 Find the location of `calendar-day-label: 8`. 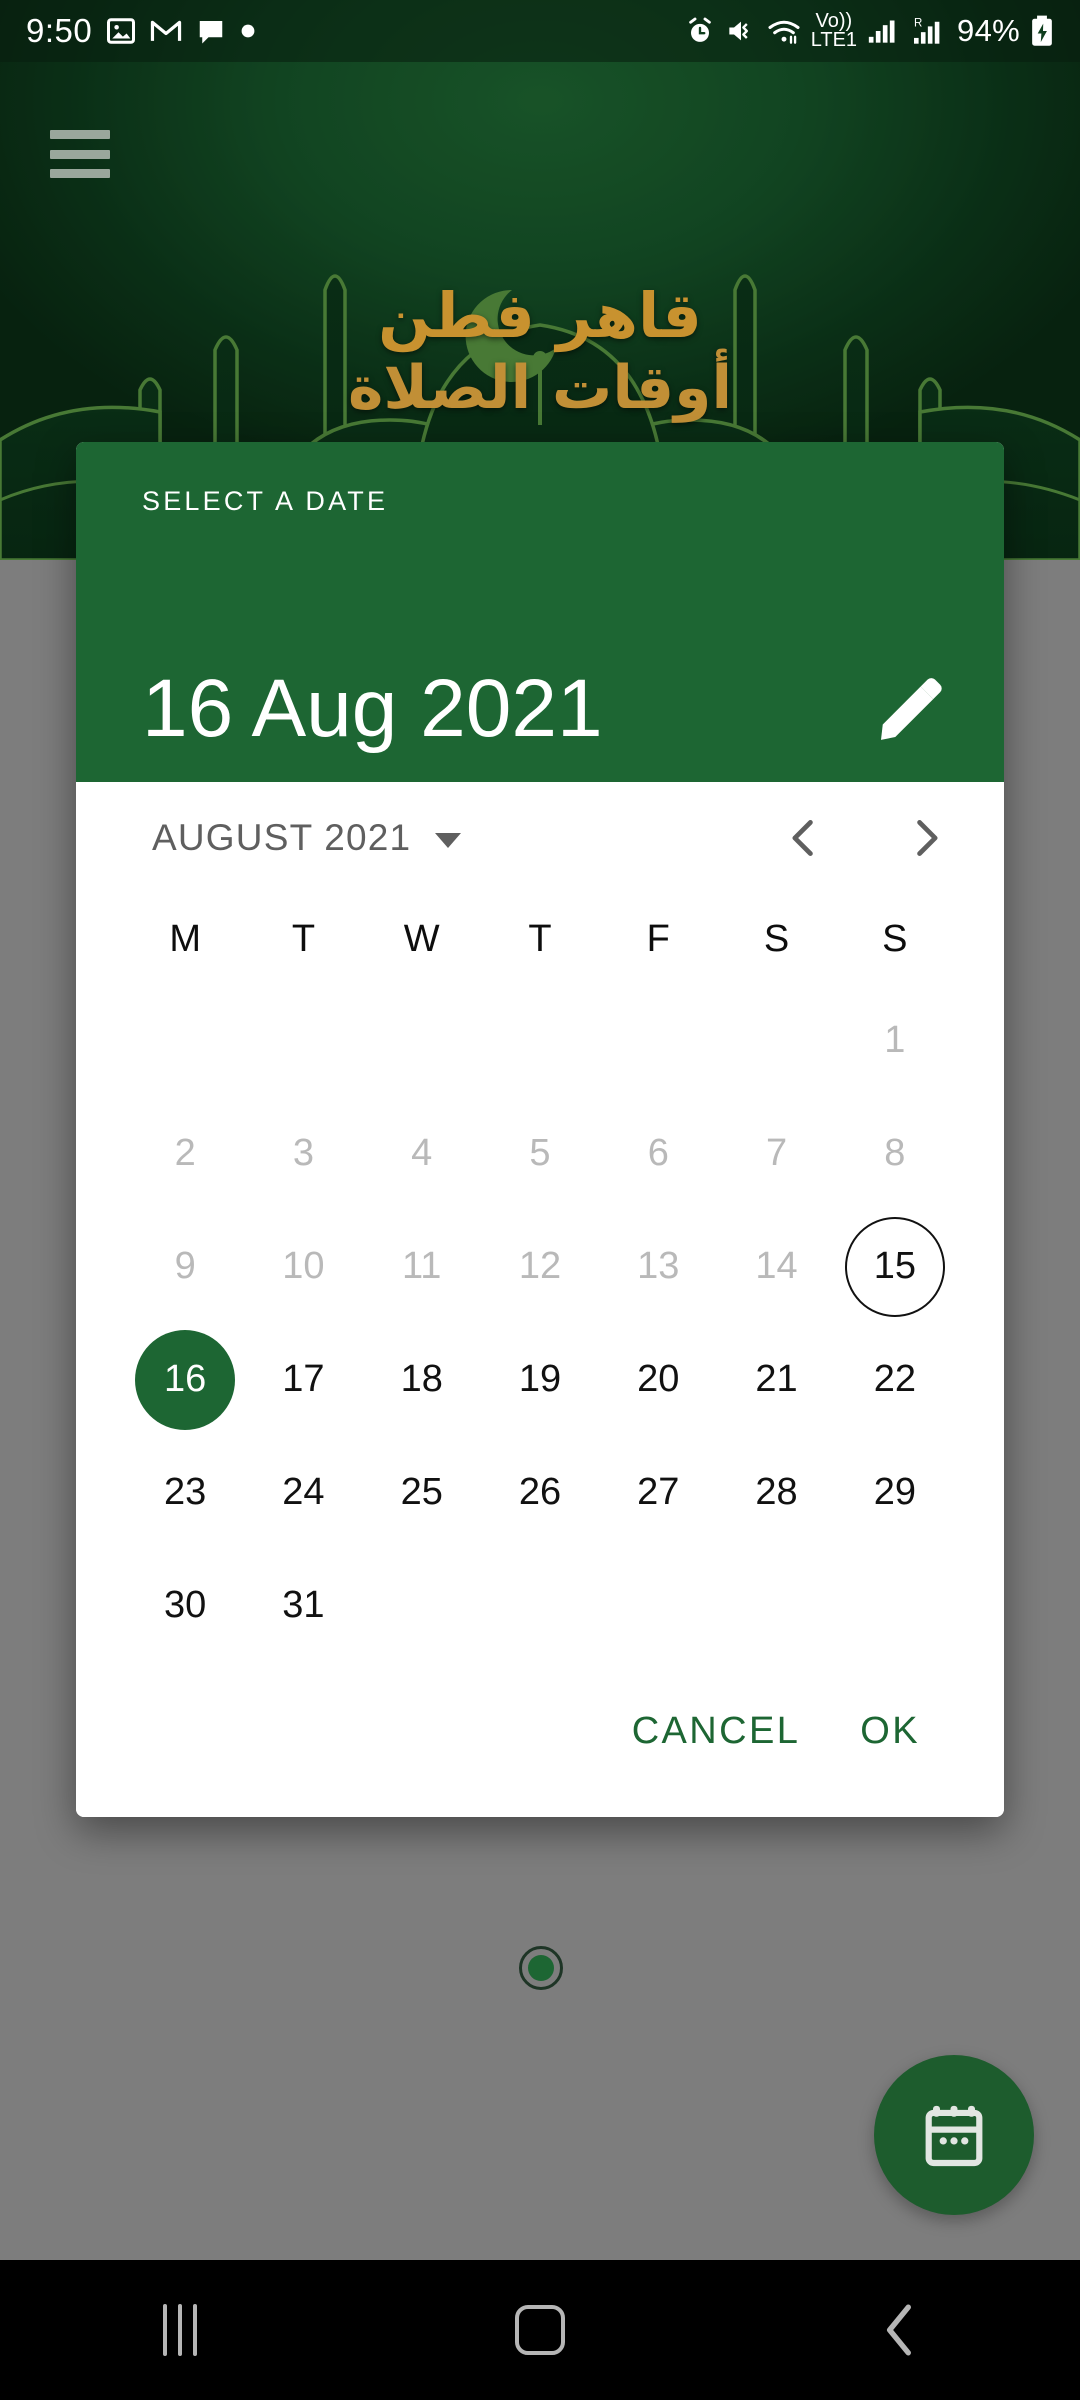

calendar-day-label: 8 is located at coordinates (895, 1153).